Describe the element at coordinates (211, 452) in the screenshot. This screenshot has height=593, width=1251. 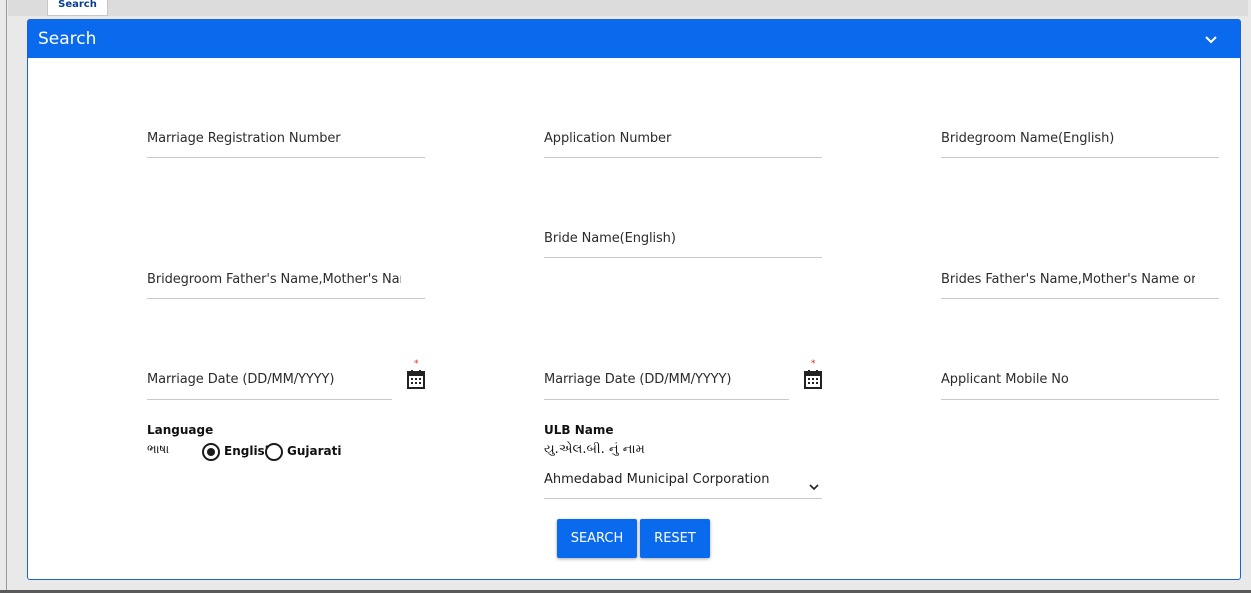
I see `language-english-radio` at that location.